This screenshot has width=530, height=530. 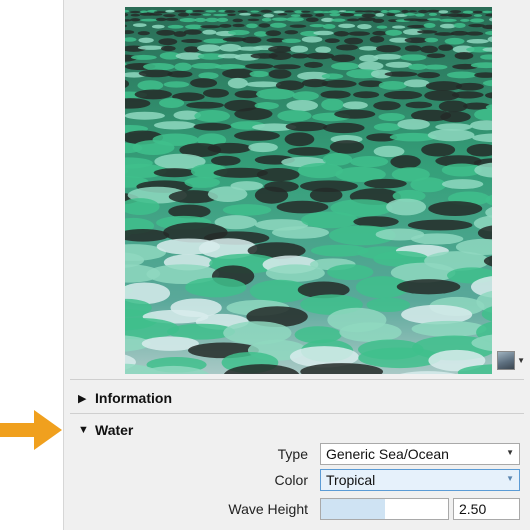 I want to click on expand-right-icon: ▶, so click(x=82, y=398).